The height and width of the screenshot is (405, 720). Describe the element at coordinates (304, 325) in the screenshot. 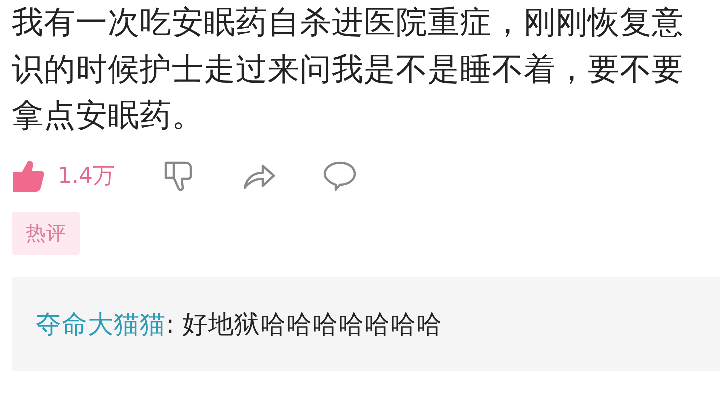

I see `reply-text: : 好地狱哈哈哈哈哈哈哈` at that location.